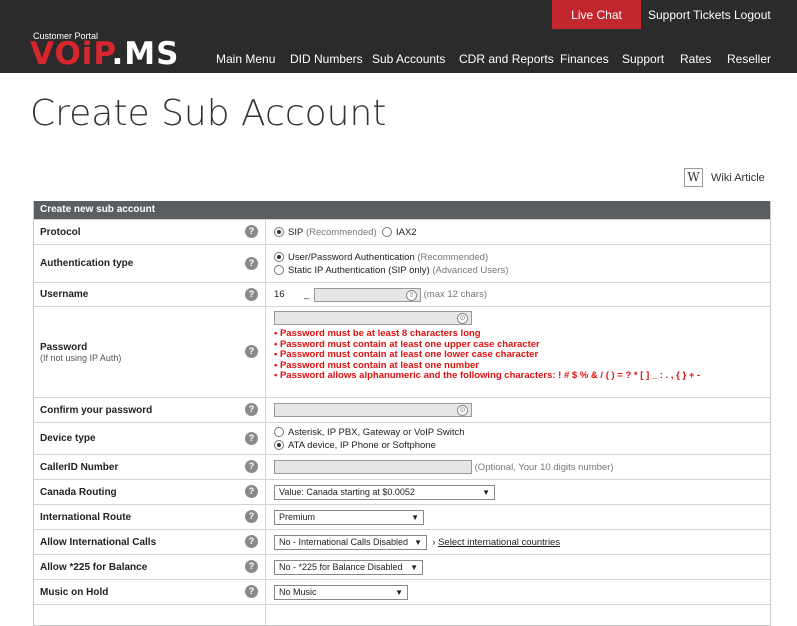  What do you see at coordinates (386, 232) in the screenshot?
I see `protocol-iax2-radio` at bounding box center [386, 232].